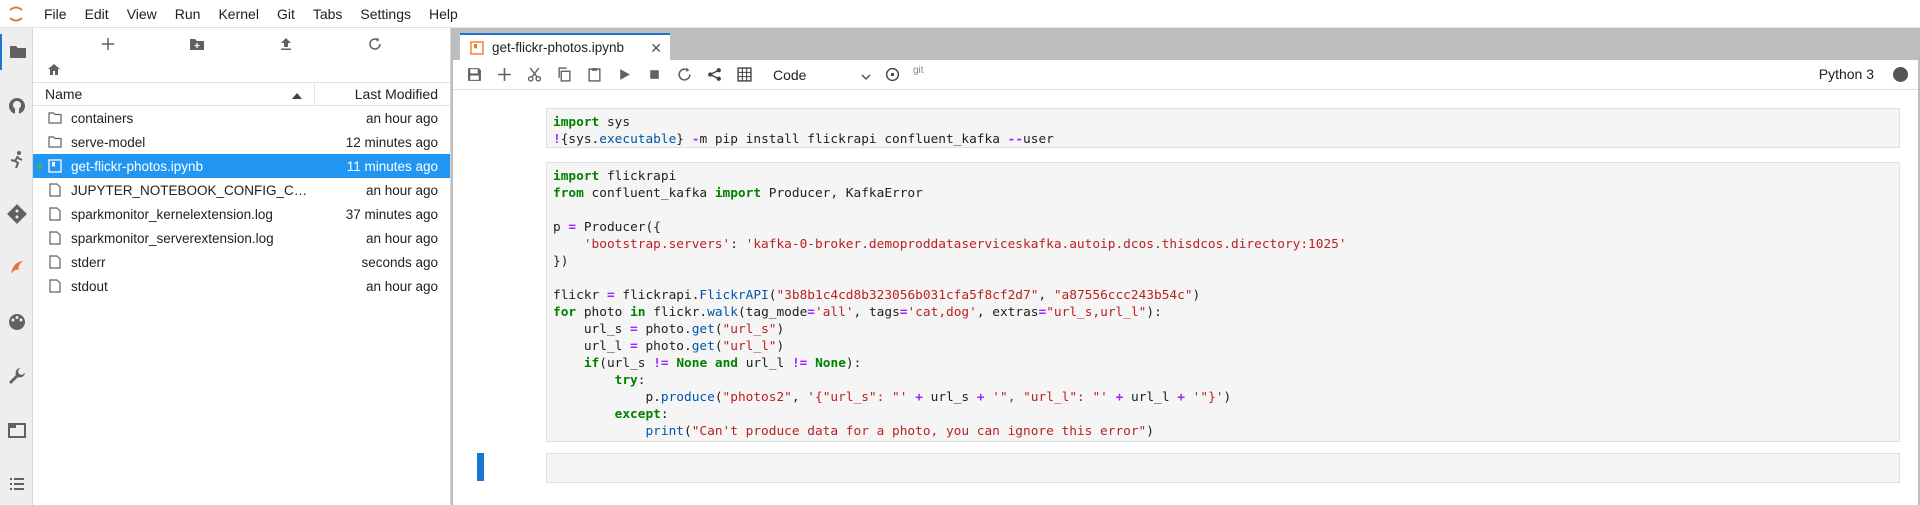 The image size is (1920, 505). Describe the element at coordinates (714, 75) in the screenshot. I see `share-icon` at that location.